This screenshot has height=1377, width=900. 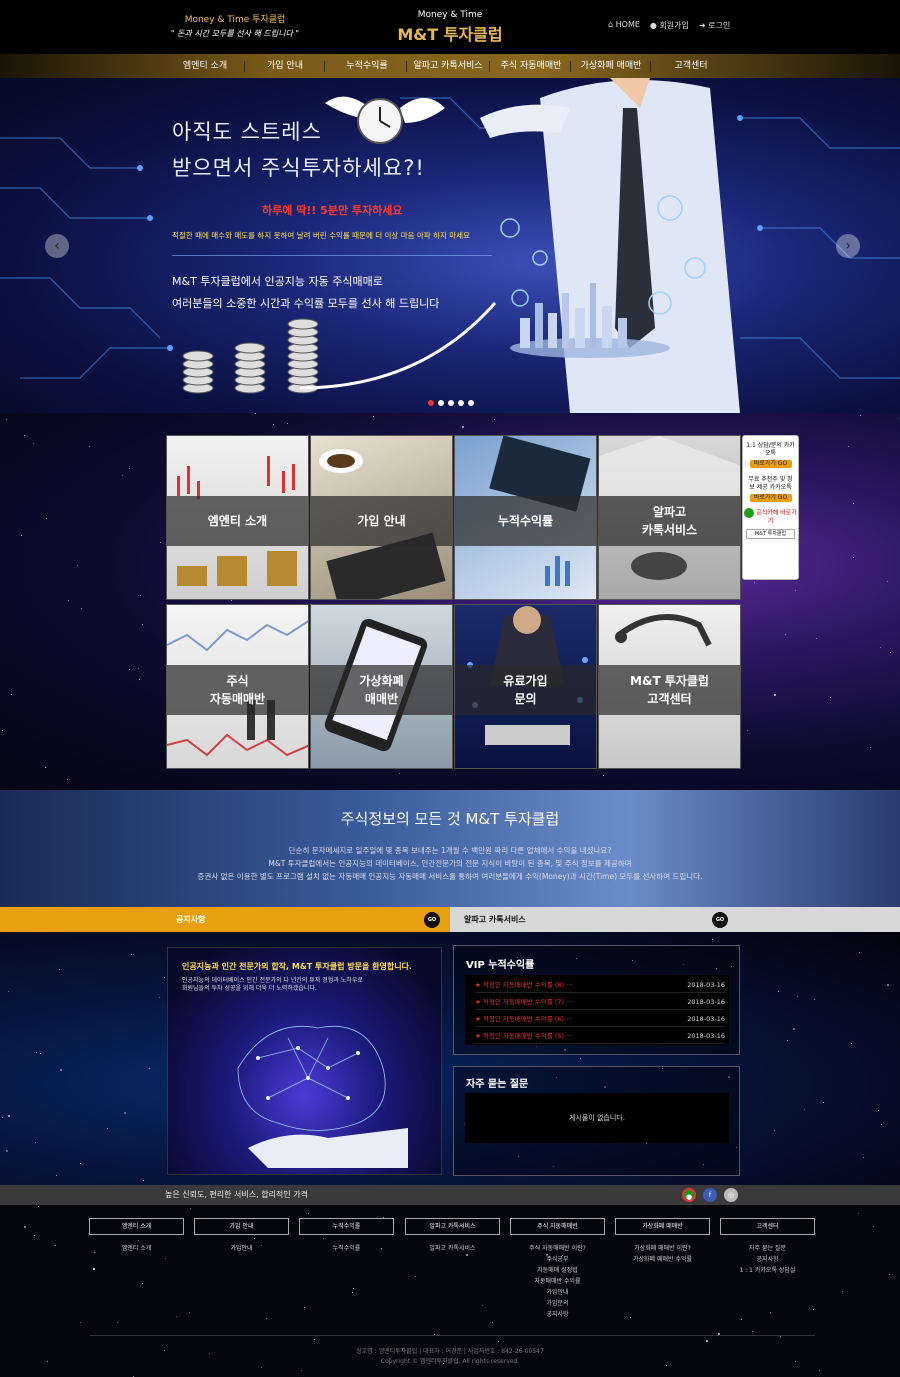 I want to click on tile-support: M&T 투자클럽 고객센터, so click(x=669, y=686).